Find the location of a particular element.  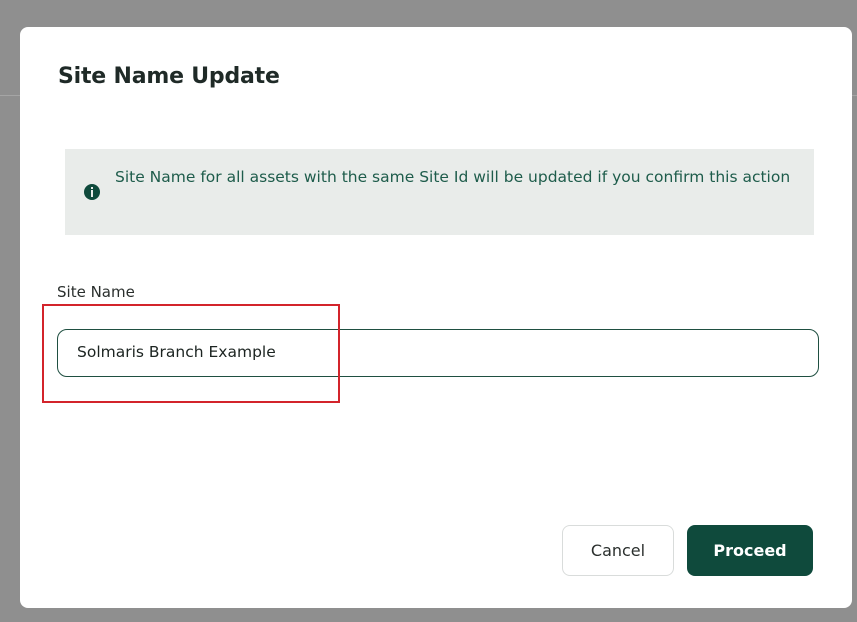

info-icon is located at coordinates (92, 192).